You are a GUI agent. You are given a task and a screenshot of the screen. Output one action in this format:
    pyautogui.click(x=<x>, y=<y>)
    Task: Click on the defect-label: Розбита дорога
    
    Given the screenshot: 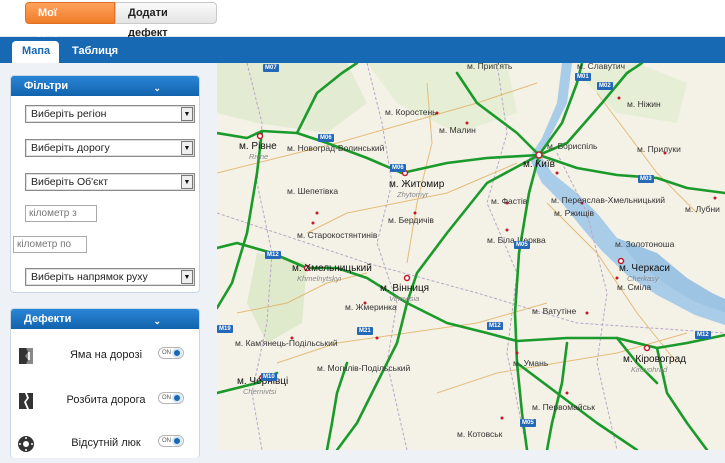 What is the action you would take?
    pyautogui.click(x=106, y=400)
    